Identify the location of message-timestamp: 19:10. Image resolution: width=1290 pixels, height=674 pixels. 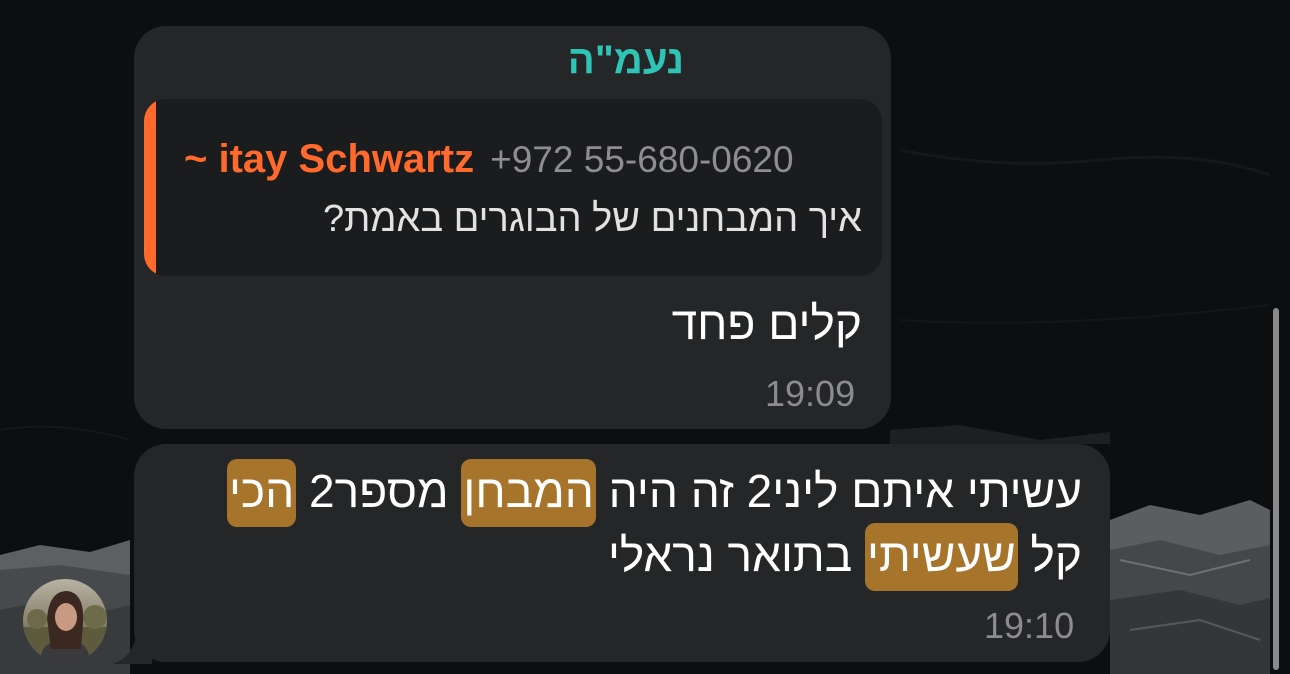
(1029, 625).